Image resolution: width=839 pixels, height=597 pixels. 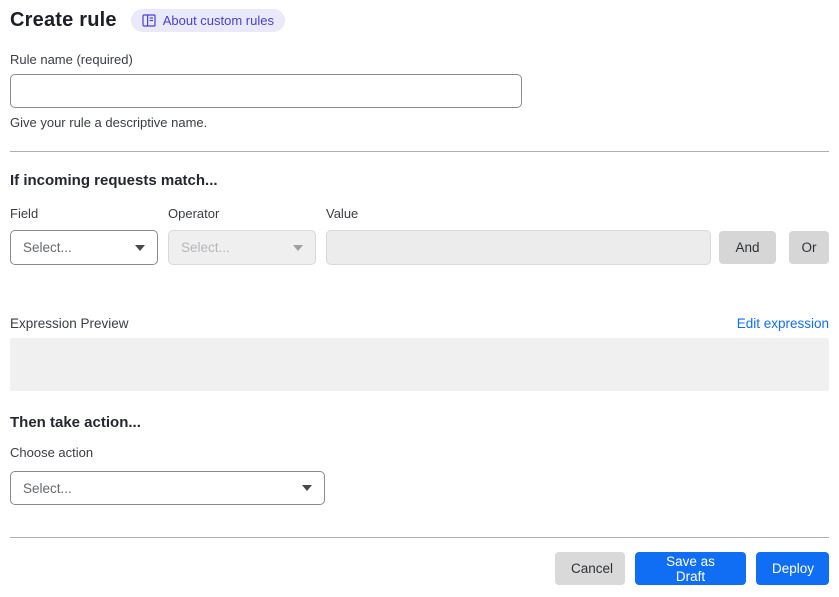 I want to click on footer-divider, so click(x=419, y=537).